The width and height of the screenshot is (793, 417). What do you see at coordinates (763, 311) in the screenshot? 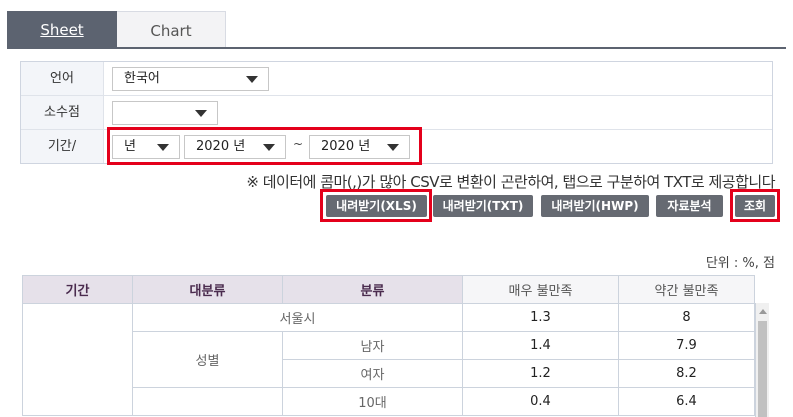
I see `scroll-up-arrow-icon` at bounding box center [763, 311].